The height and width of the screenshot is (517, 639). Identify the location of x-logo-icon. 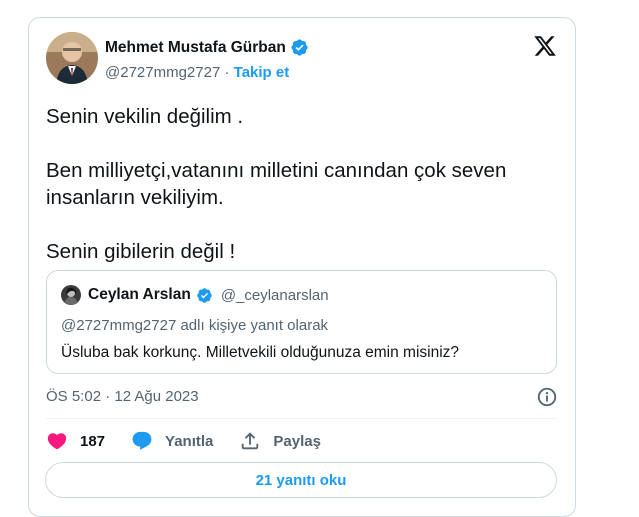
(545, 46).